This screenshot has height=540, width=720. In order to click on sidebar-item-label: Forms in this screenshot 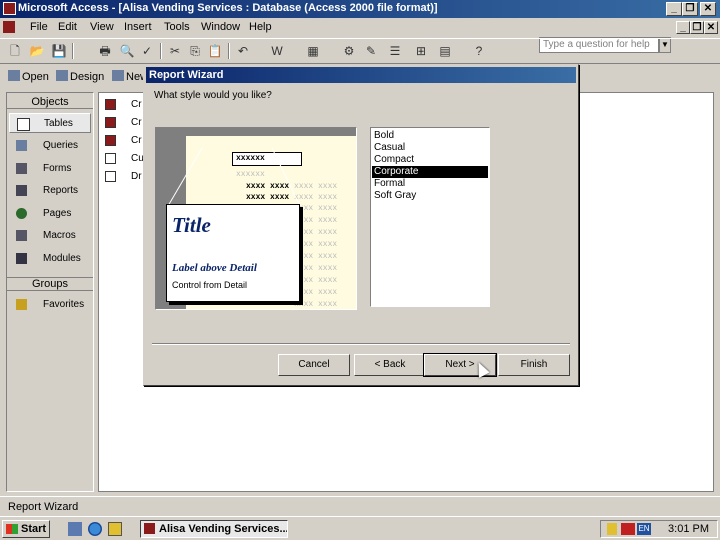, I will do `click(57, 168)`.